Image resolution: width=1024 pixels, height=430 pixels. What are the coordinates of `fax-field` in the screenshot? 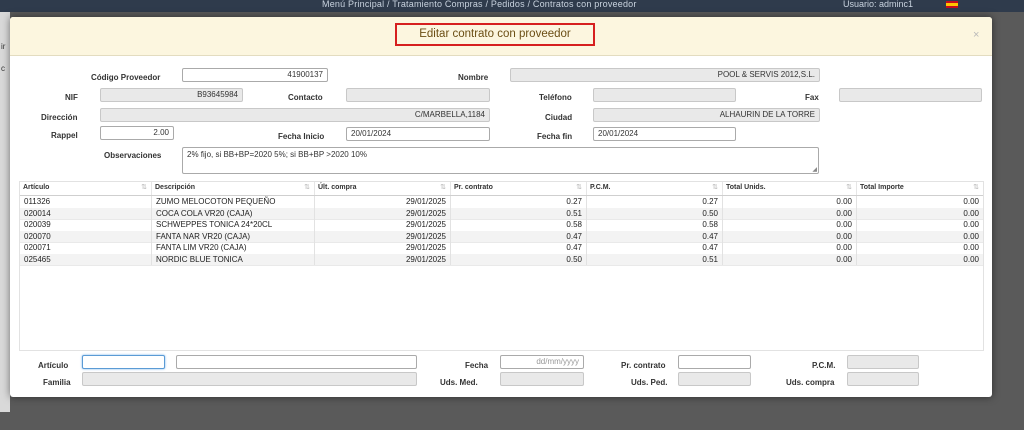 It's located at (910, 95).